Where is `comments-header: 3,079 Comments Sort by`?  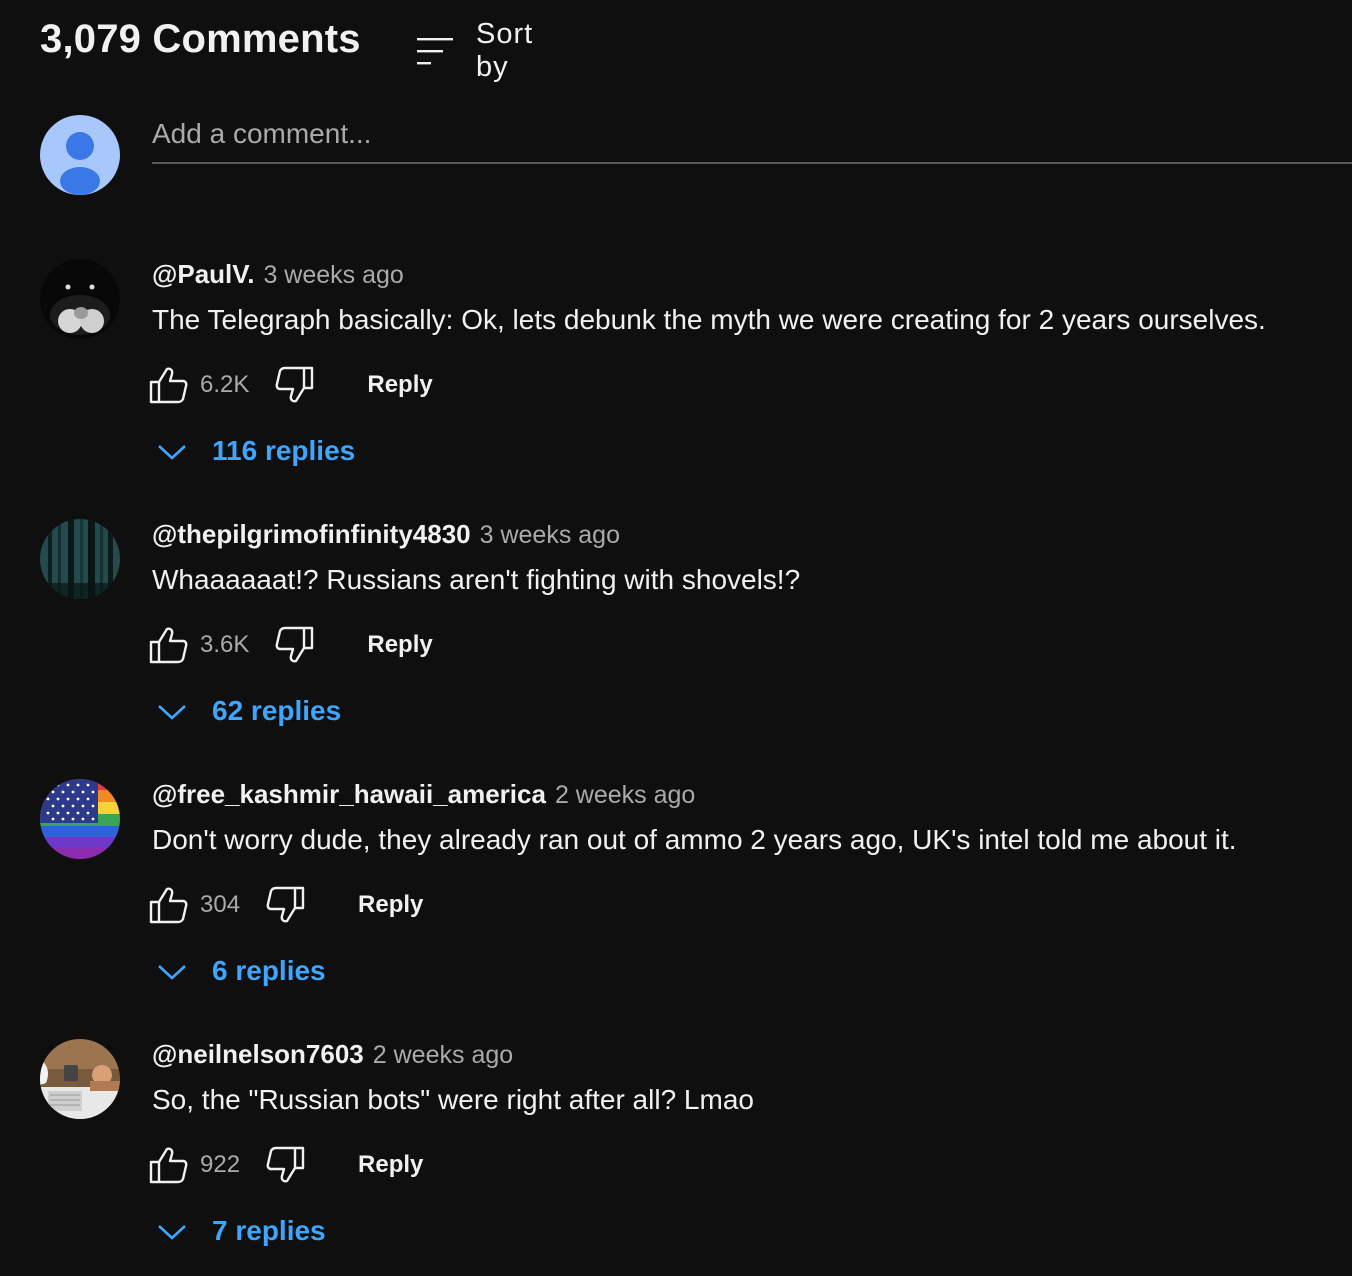
comments-header: 3,079 Comments Sort by is located at coordinates (286, 49).